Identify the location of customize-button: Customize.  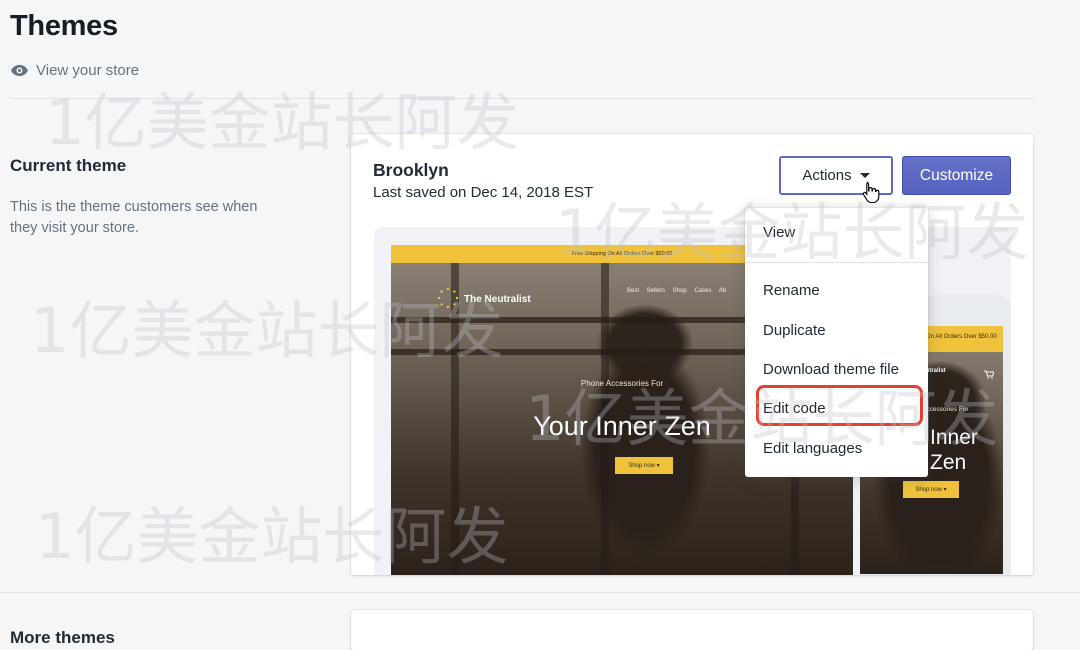
(956, 175).